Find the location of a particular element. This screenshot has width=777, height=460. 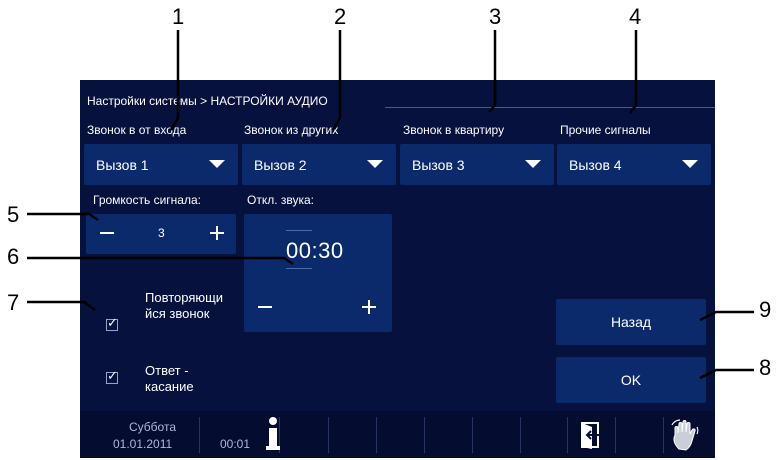

repeat-call-checkbox is located at coordinates (112, 323).